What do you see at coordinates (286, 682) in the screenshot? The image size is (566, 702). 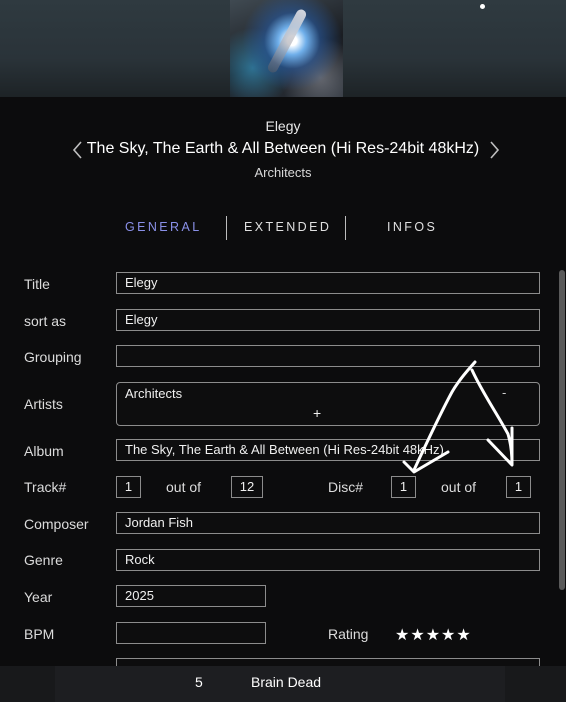 I see `now-playing-title: Brain Dead` at bounding box center [286, 682].